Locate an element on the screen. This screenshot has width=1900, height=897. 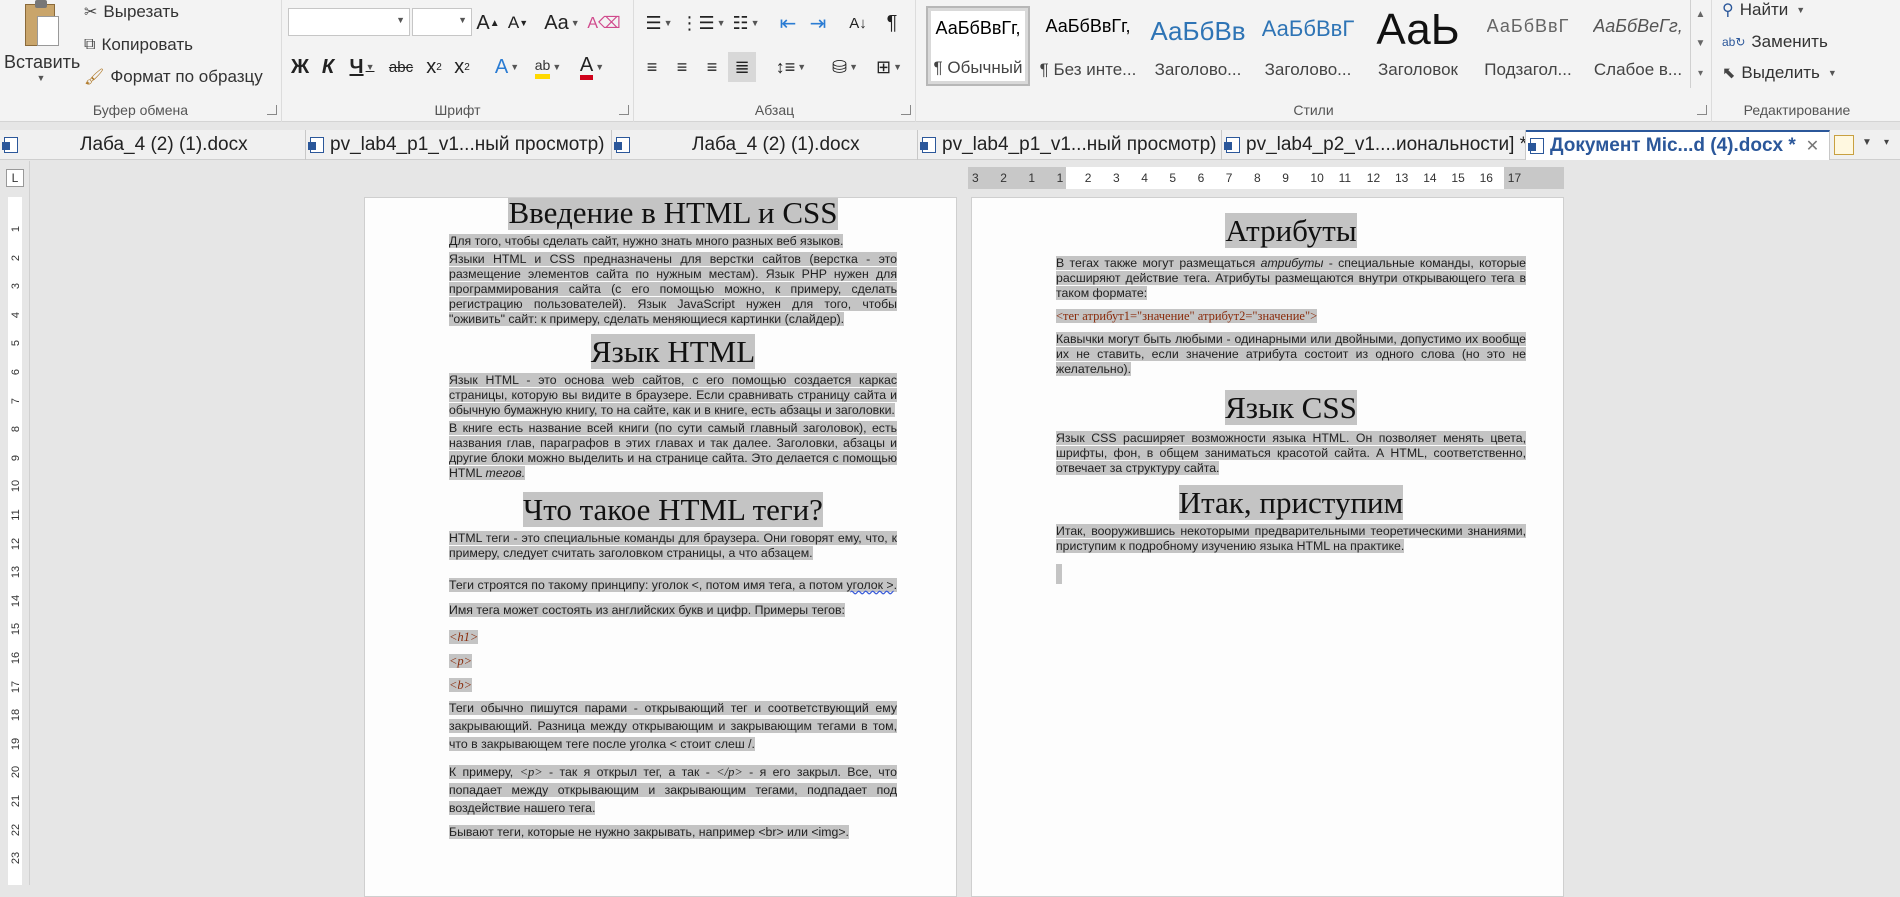
subscript-icon: x is located at coordinates (431, 66).